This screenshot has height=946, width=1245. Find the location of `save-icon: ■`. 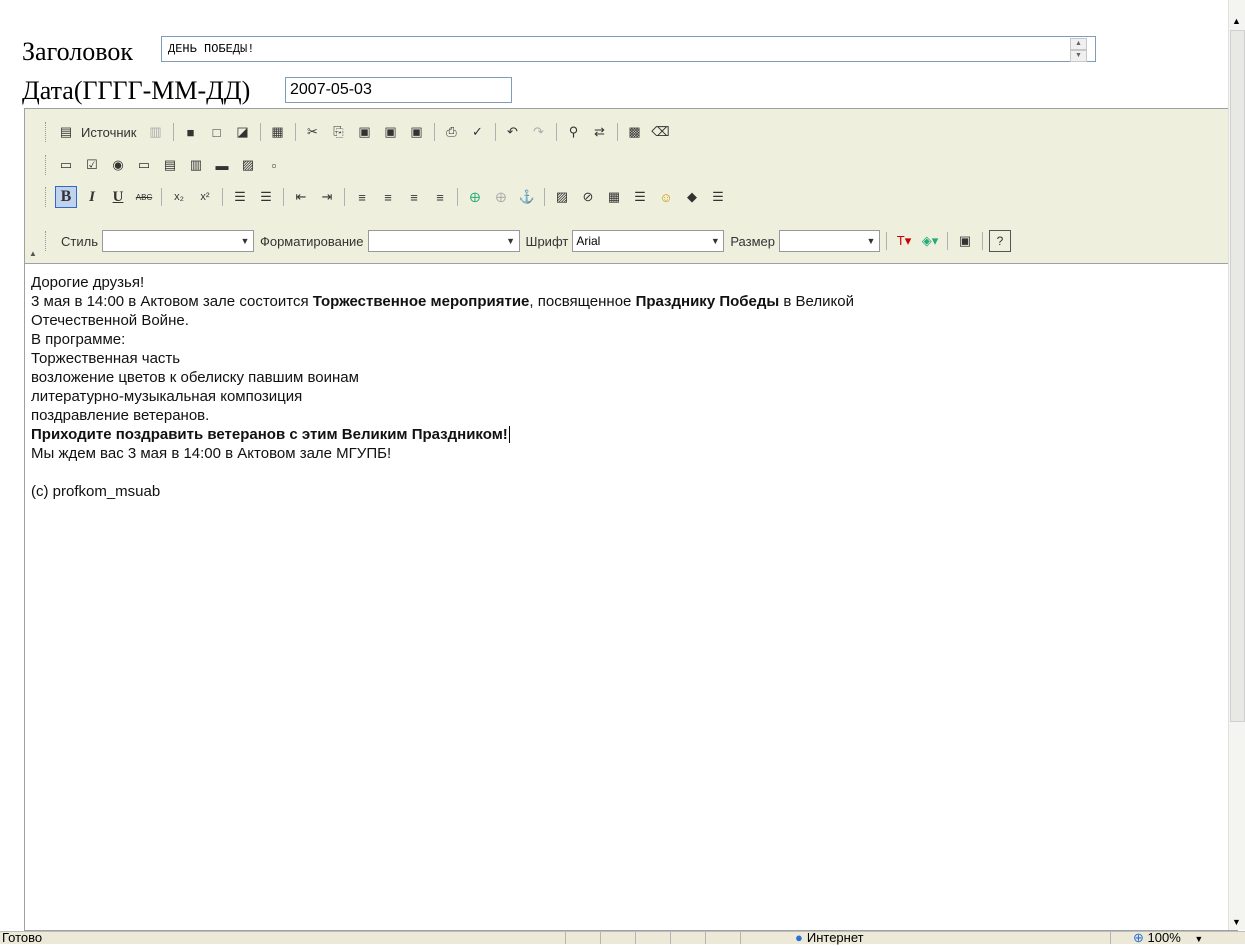

save-icon: ■ is located at coordinates (191, 132).